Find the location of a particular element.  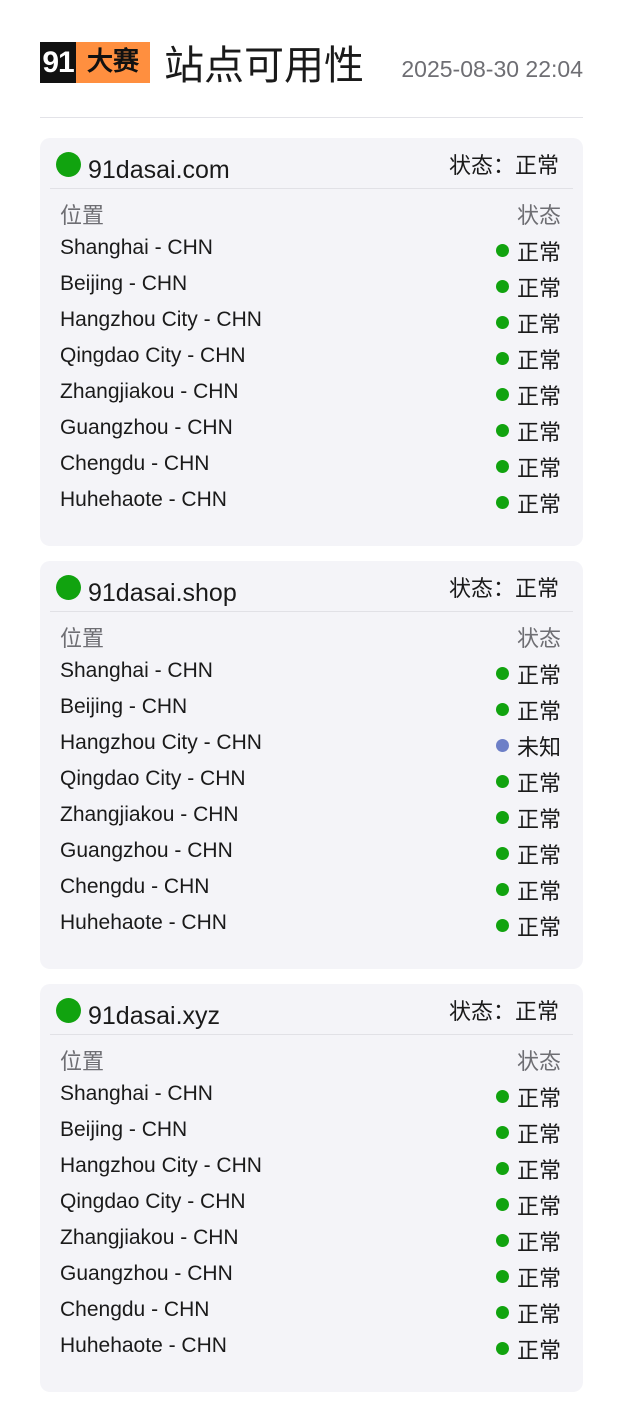

updated-timestamp: 2025-08-30 22:04 is located at coordinates (492, 69).